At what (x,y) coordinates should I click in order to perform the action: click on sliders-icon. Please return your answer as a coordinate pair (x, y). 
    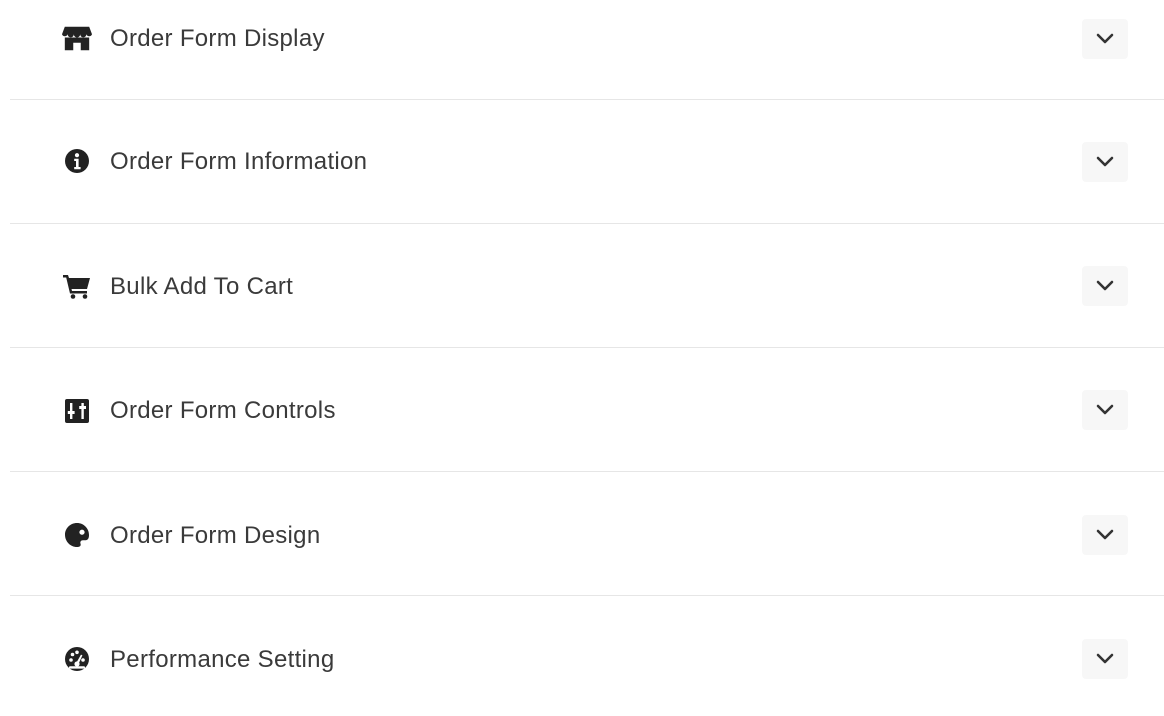
    Looking at the image, I should click on (77, 411).